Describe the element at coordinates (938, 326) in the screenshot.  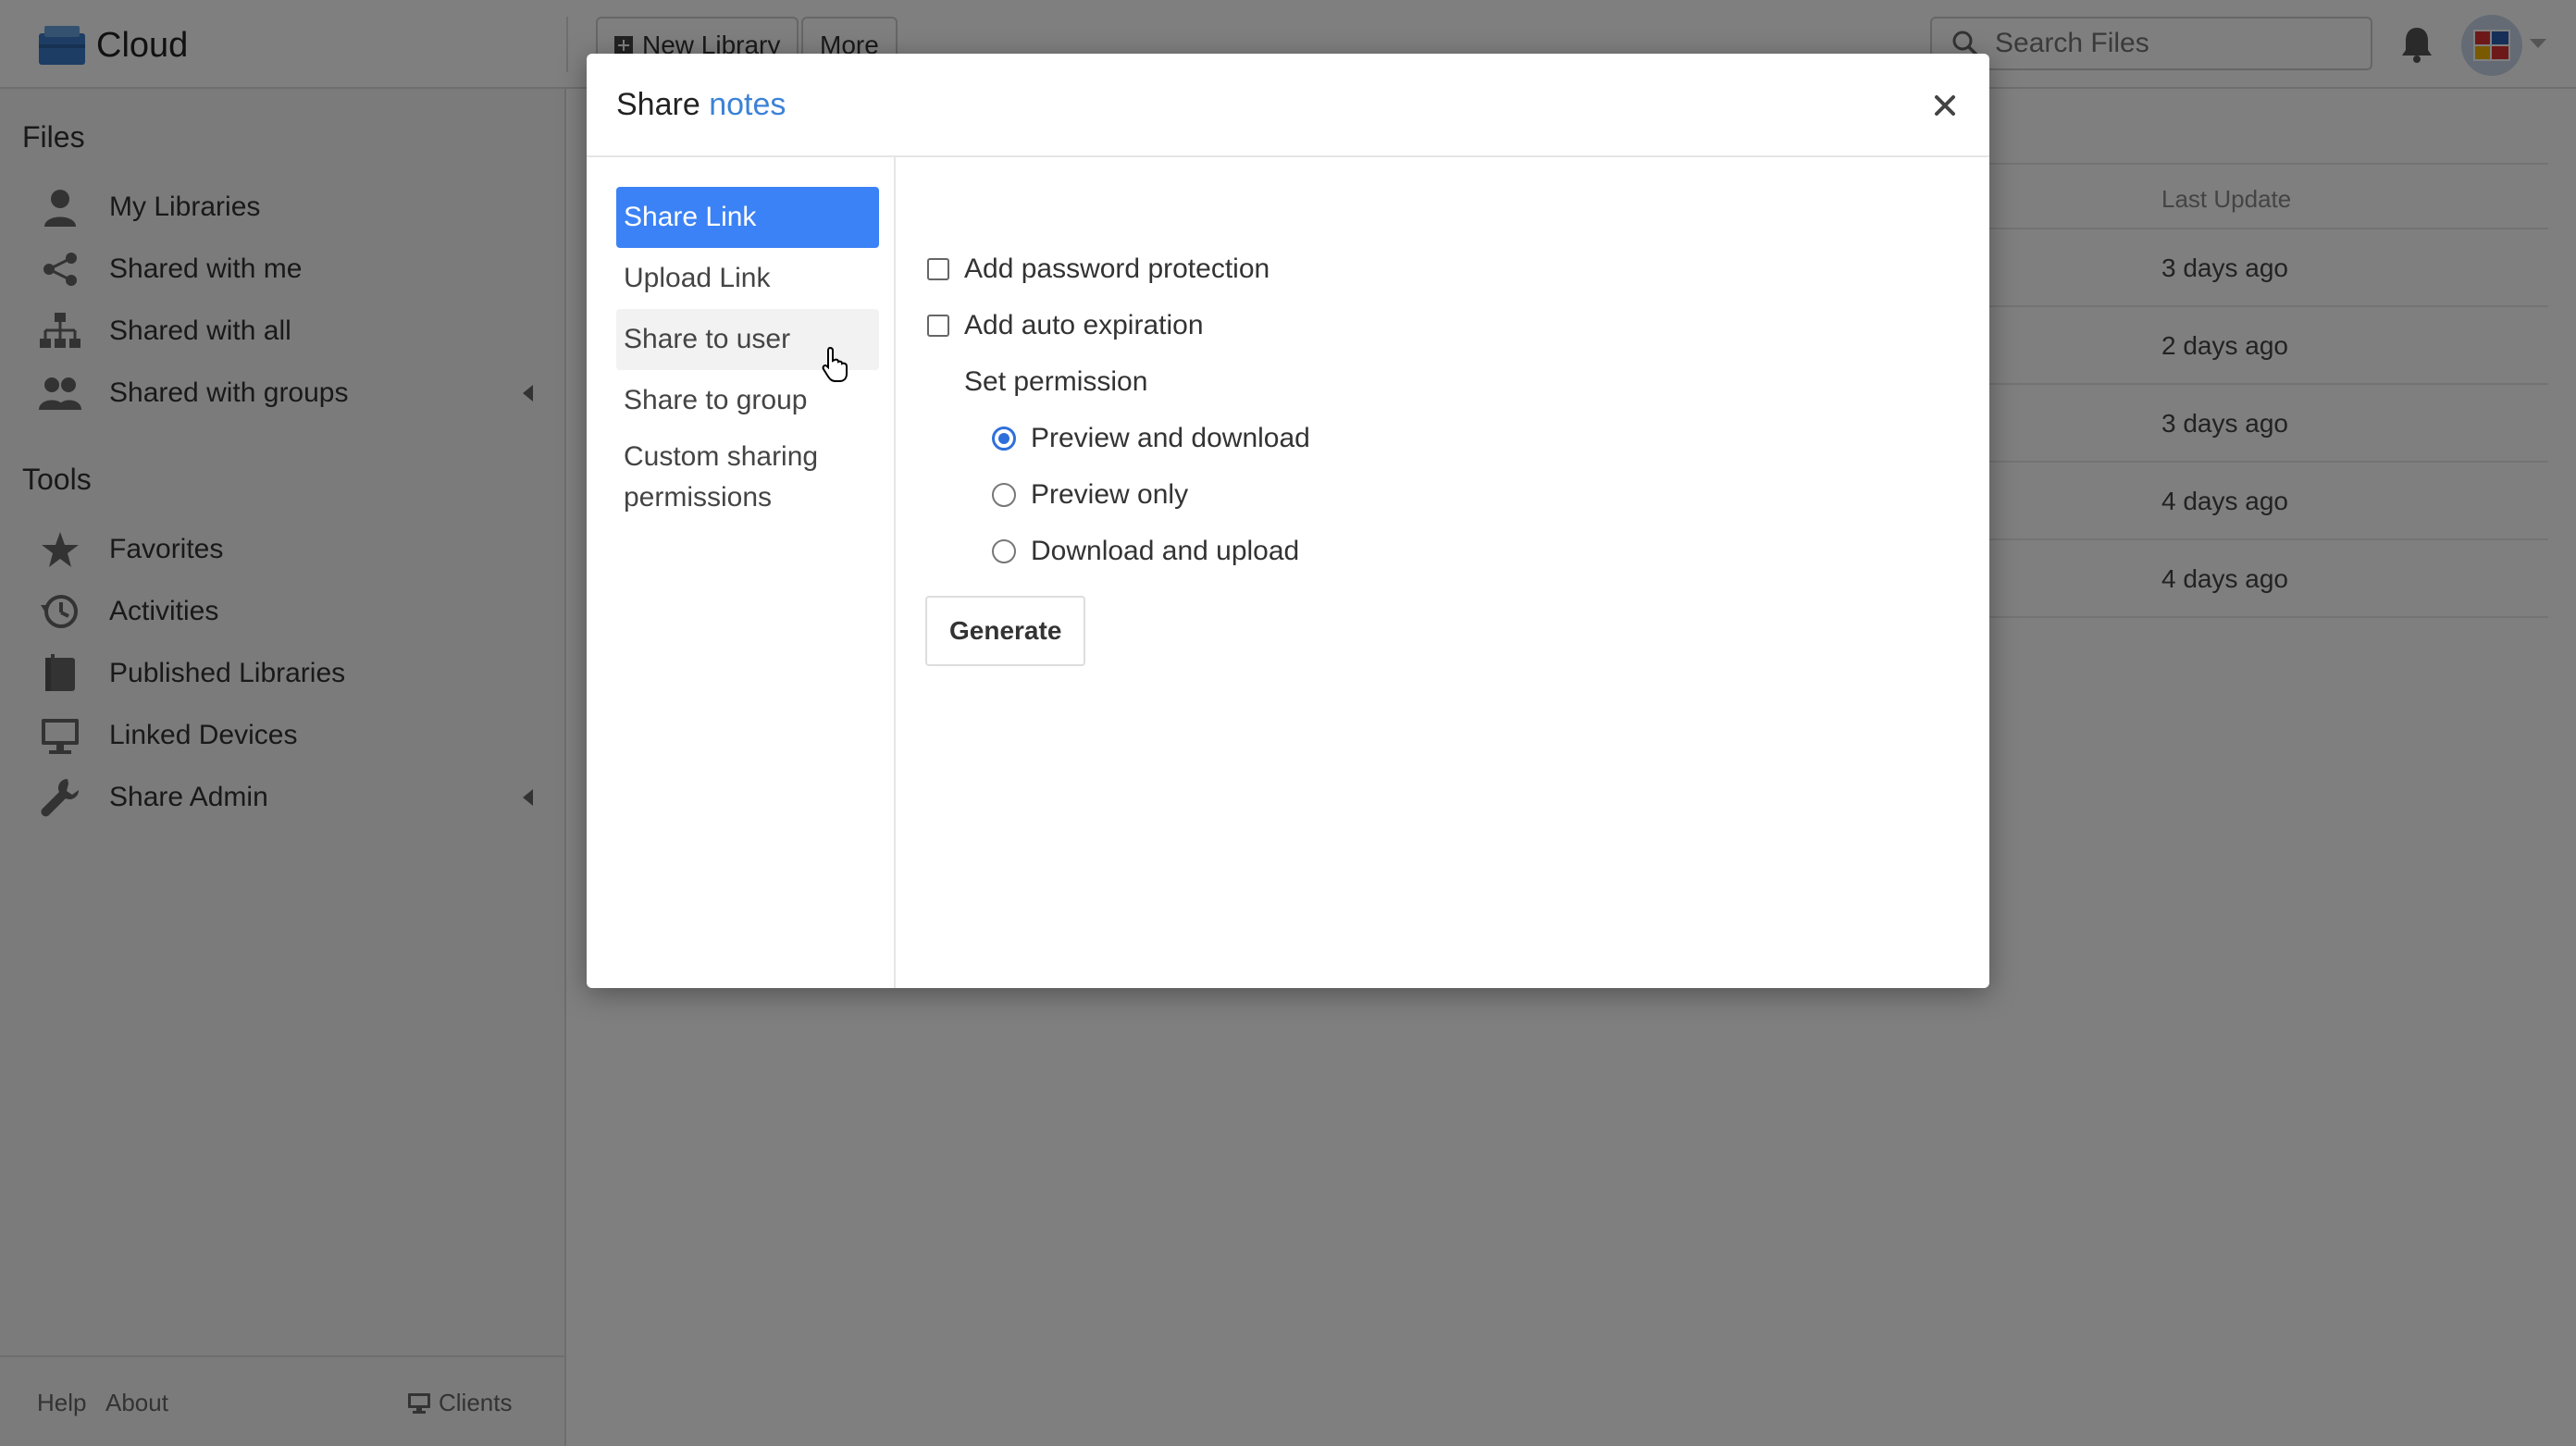
I see `auto-expiration-checkbox` at that location.